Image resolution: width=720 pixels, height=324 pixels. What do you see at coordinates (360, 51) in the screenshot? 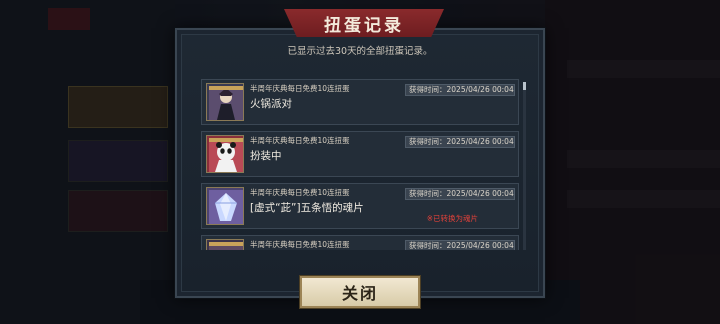
I see `dialog-subtitle: 已显示过去30天的全部扭蛋记录。` at bounding box center [360, 51].